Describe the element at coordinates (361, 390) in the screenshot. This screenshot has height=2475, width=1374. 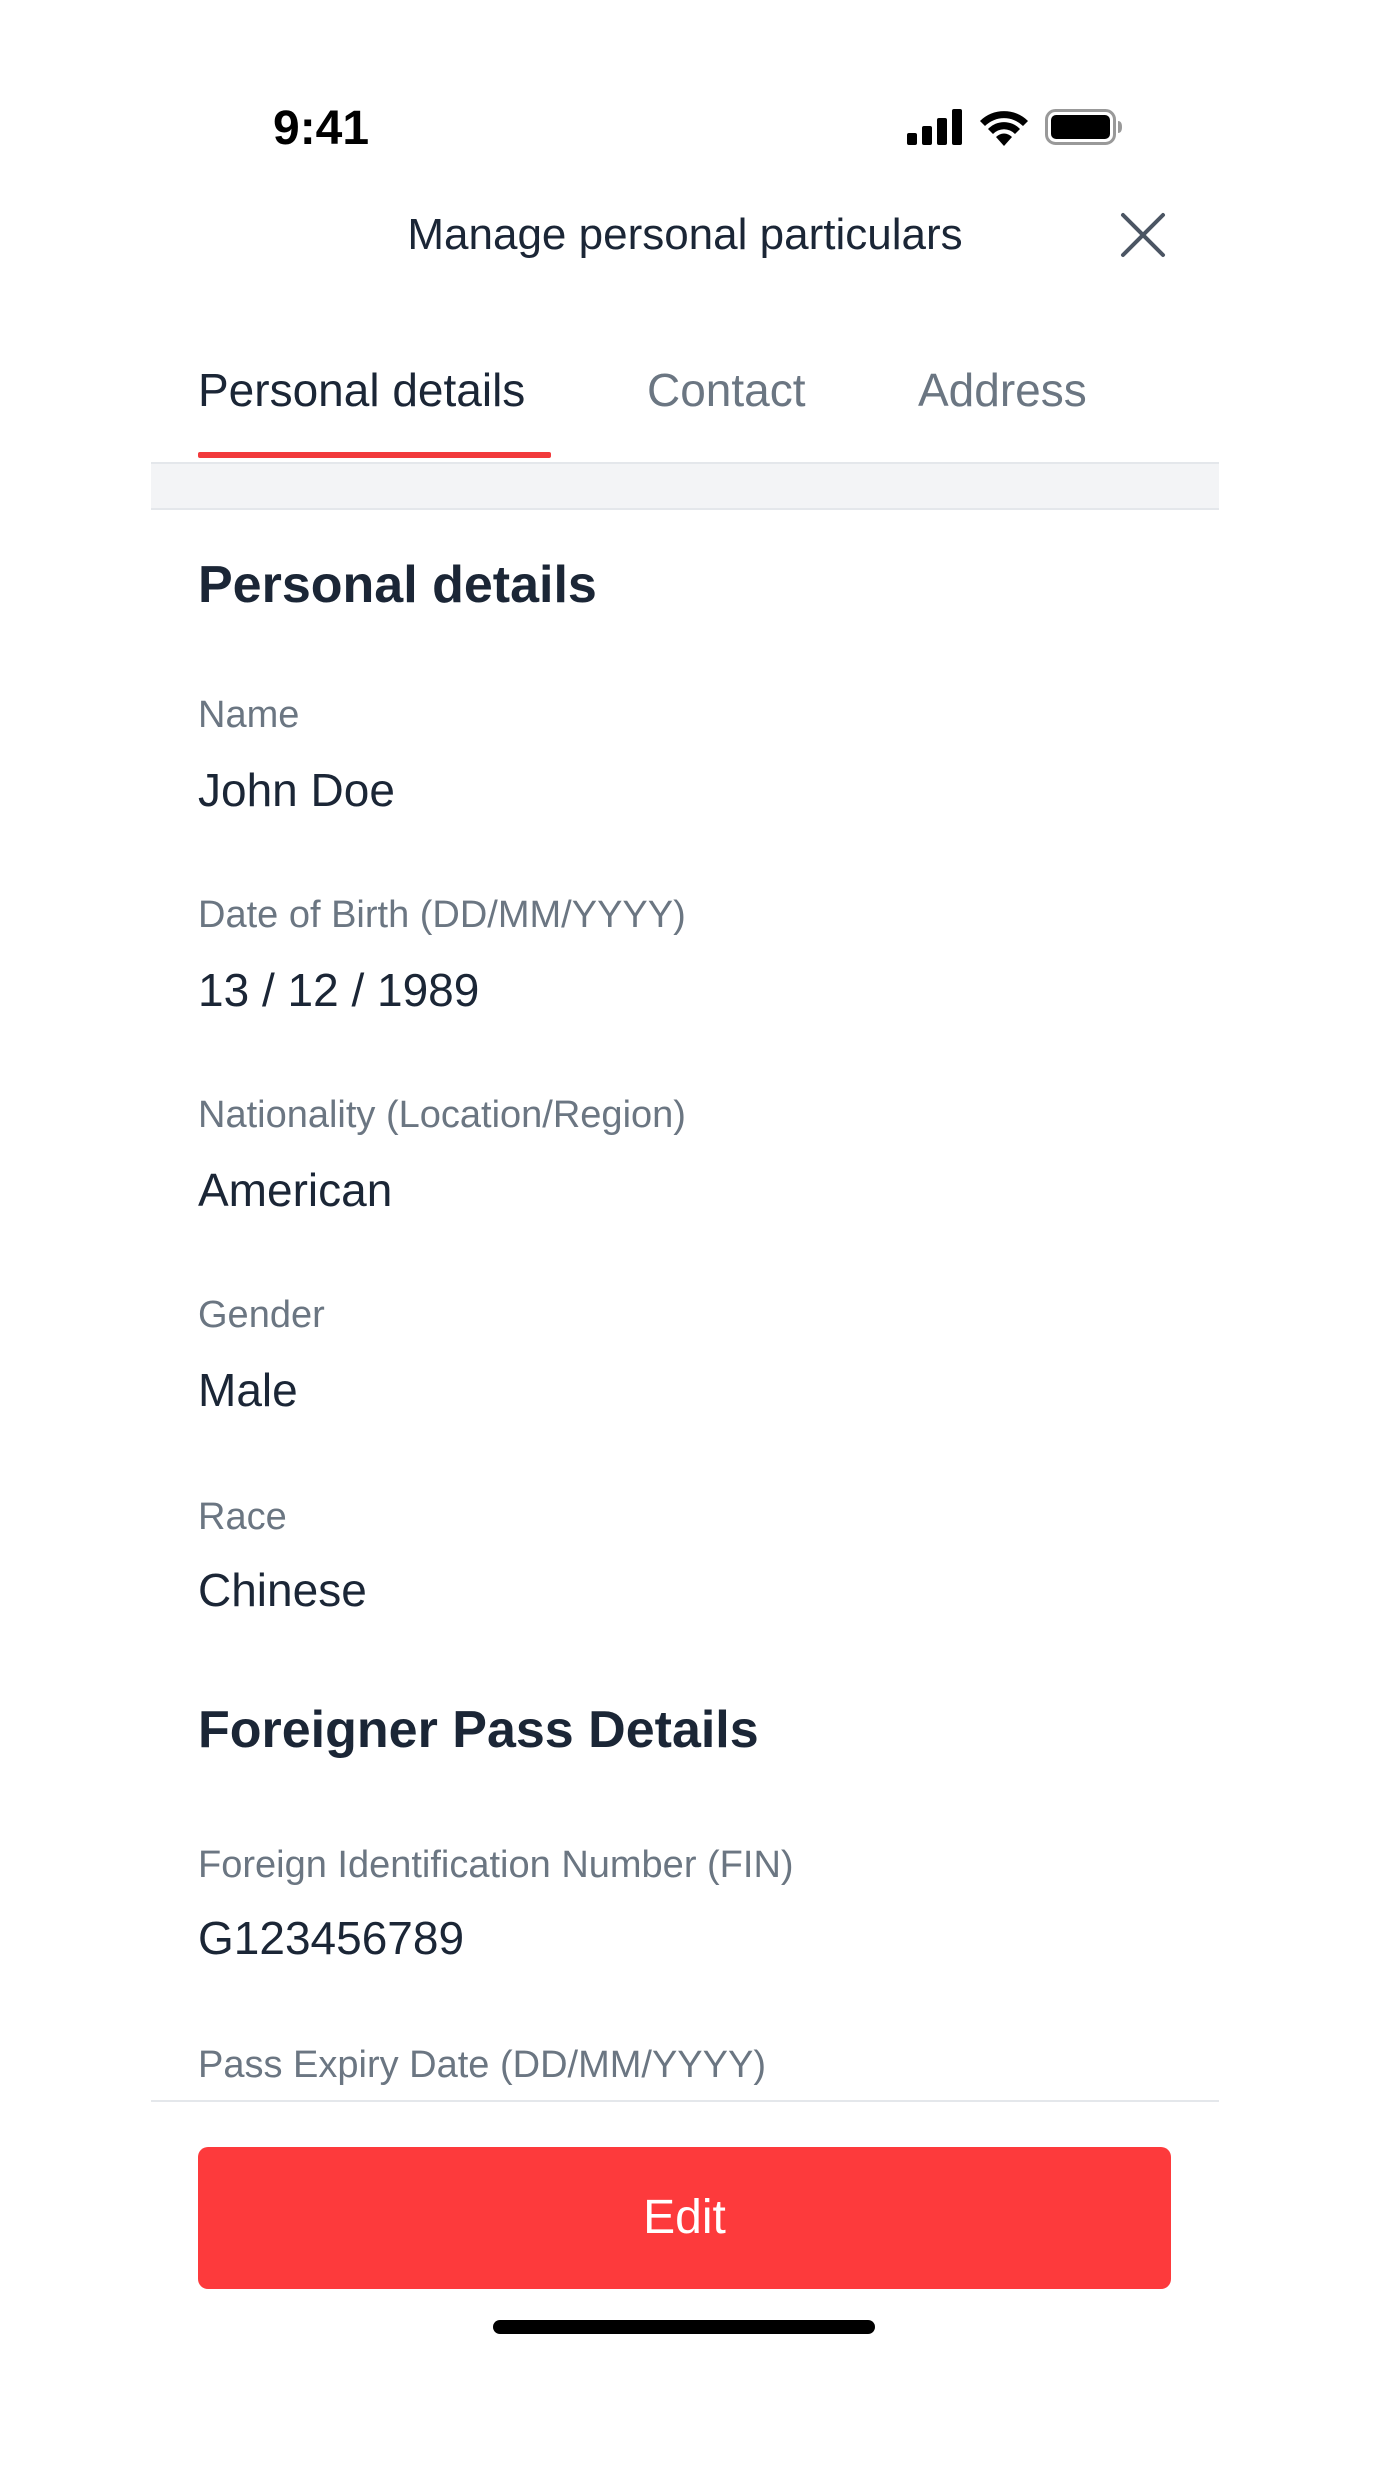
I see `tab-personal-details: Personal details` at that location.